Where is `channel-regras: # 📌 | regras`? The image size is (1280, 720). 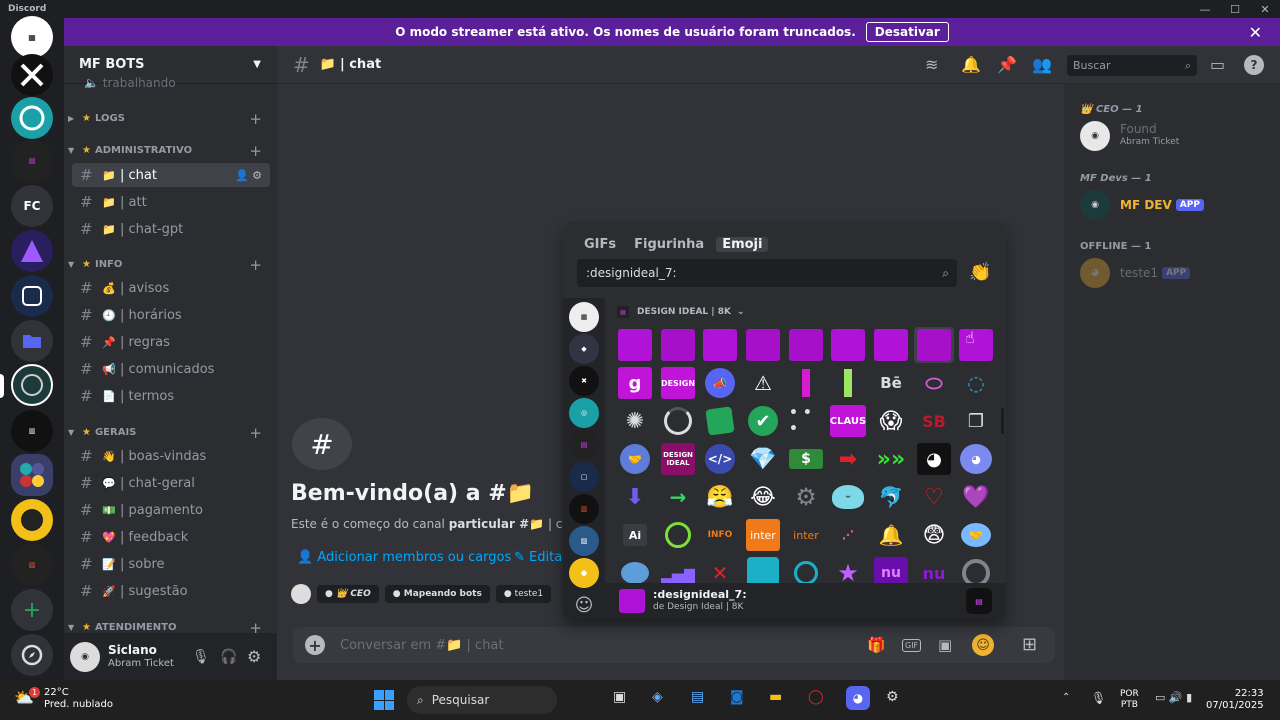
channel-regras: # 📌 | regras is located at coordinates (171, 342).